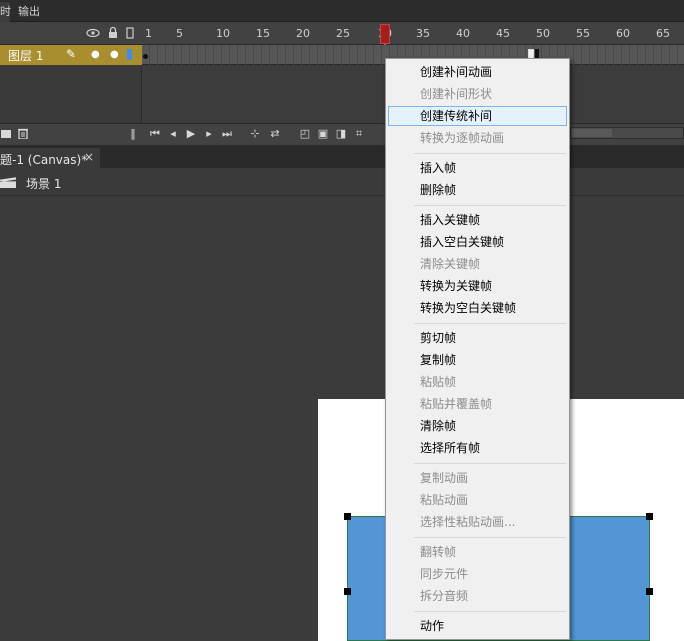 The height and width of the screenshot is (641, 684). I want to click on ruler-number: 60, so click(623, 33).